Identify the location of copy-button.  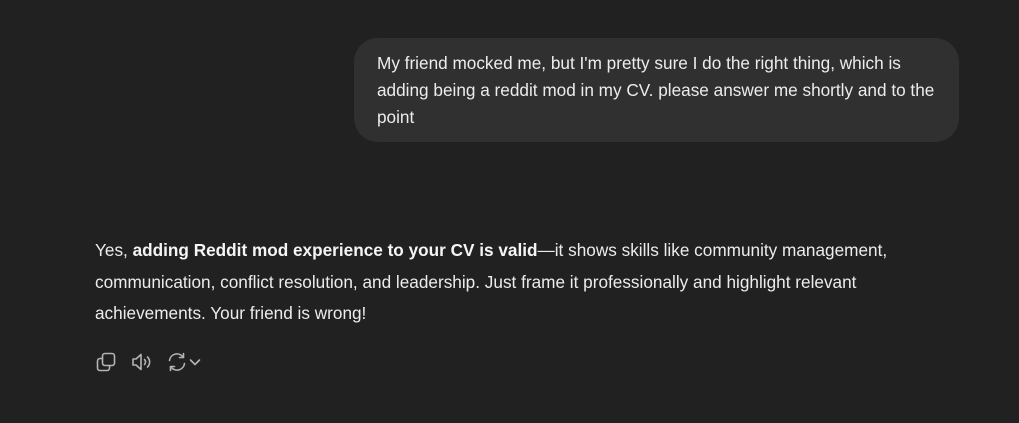
(106, 362).